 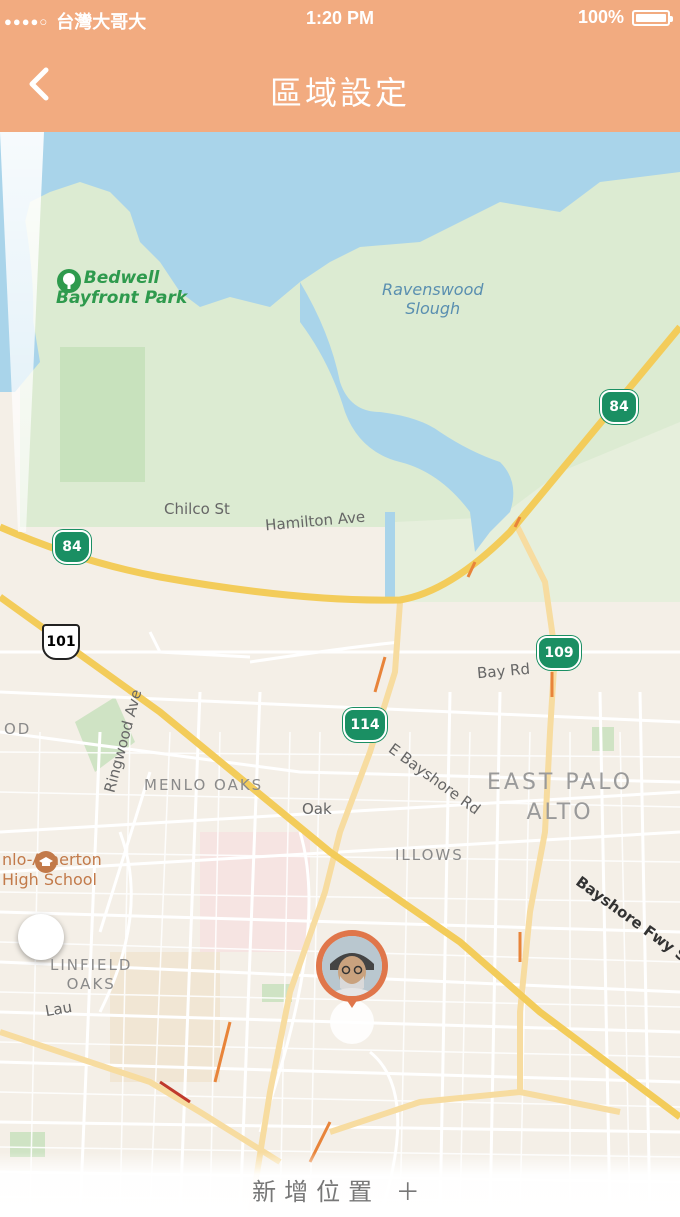 I want to click on user-location-pin, so click(x=352, y=990).